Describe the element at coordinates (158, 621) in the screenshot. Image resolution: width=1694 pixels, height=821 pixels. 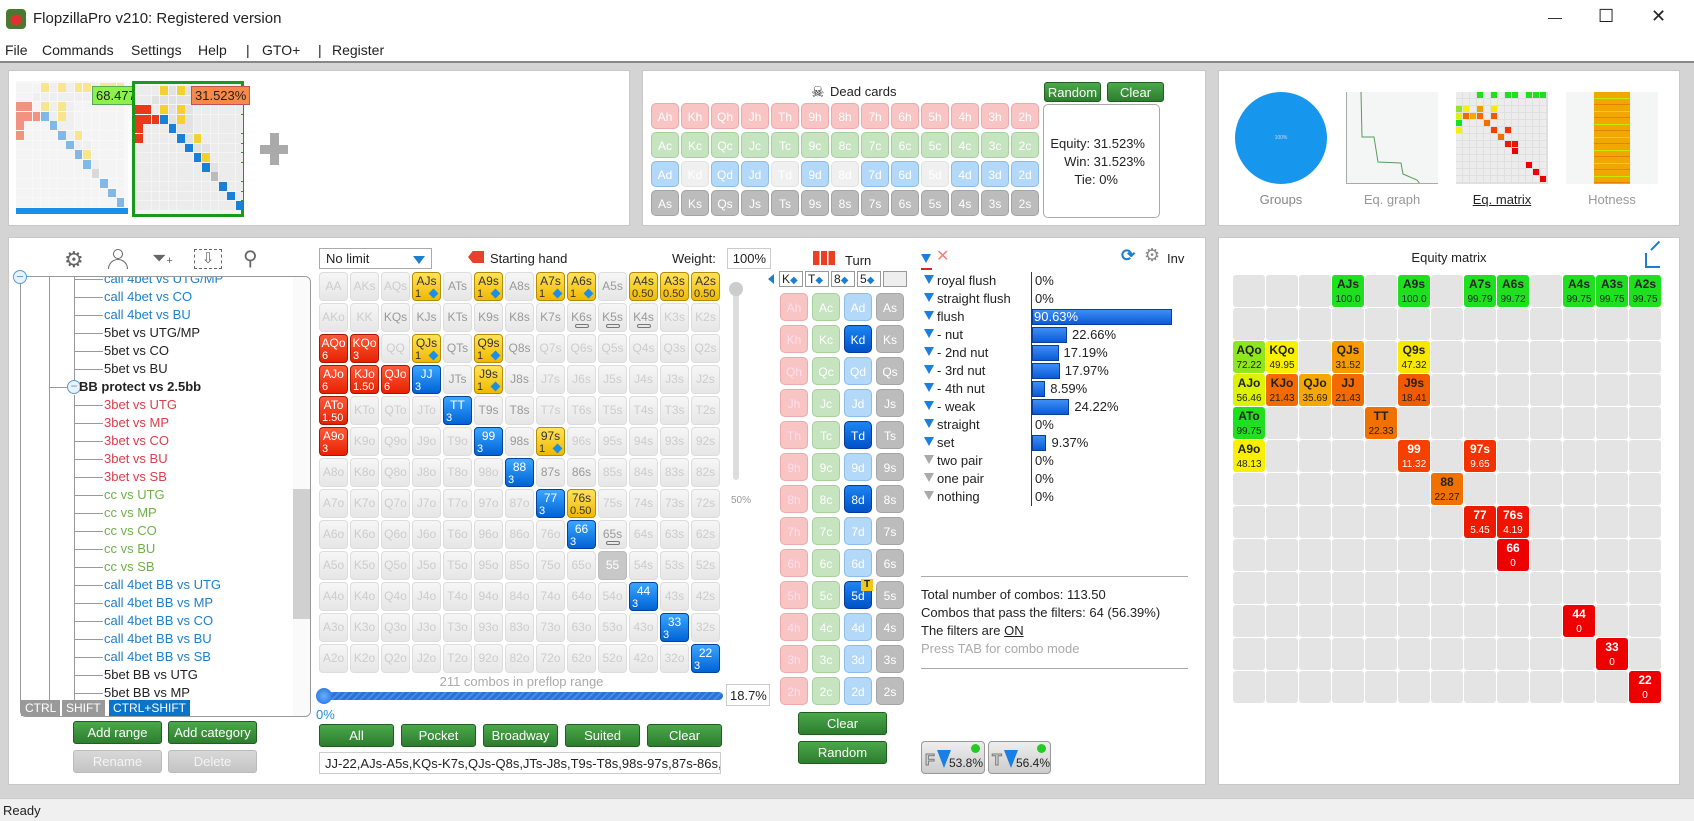
I see `tree-item: call 4bet BB vs CO` at that location.